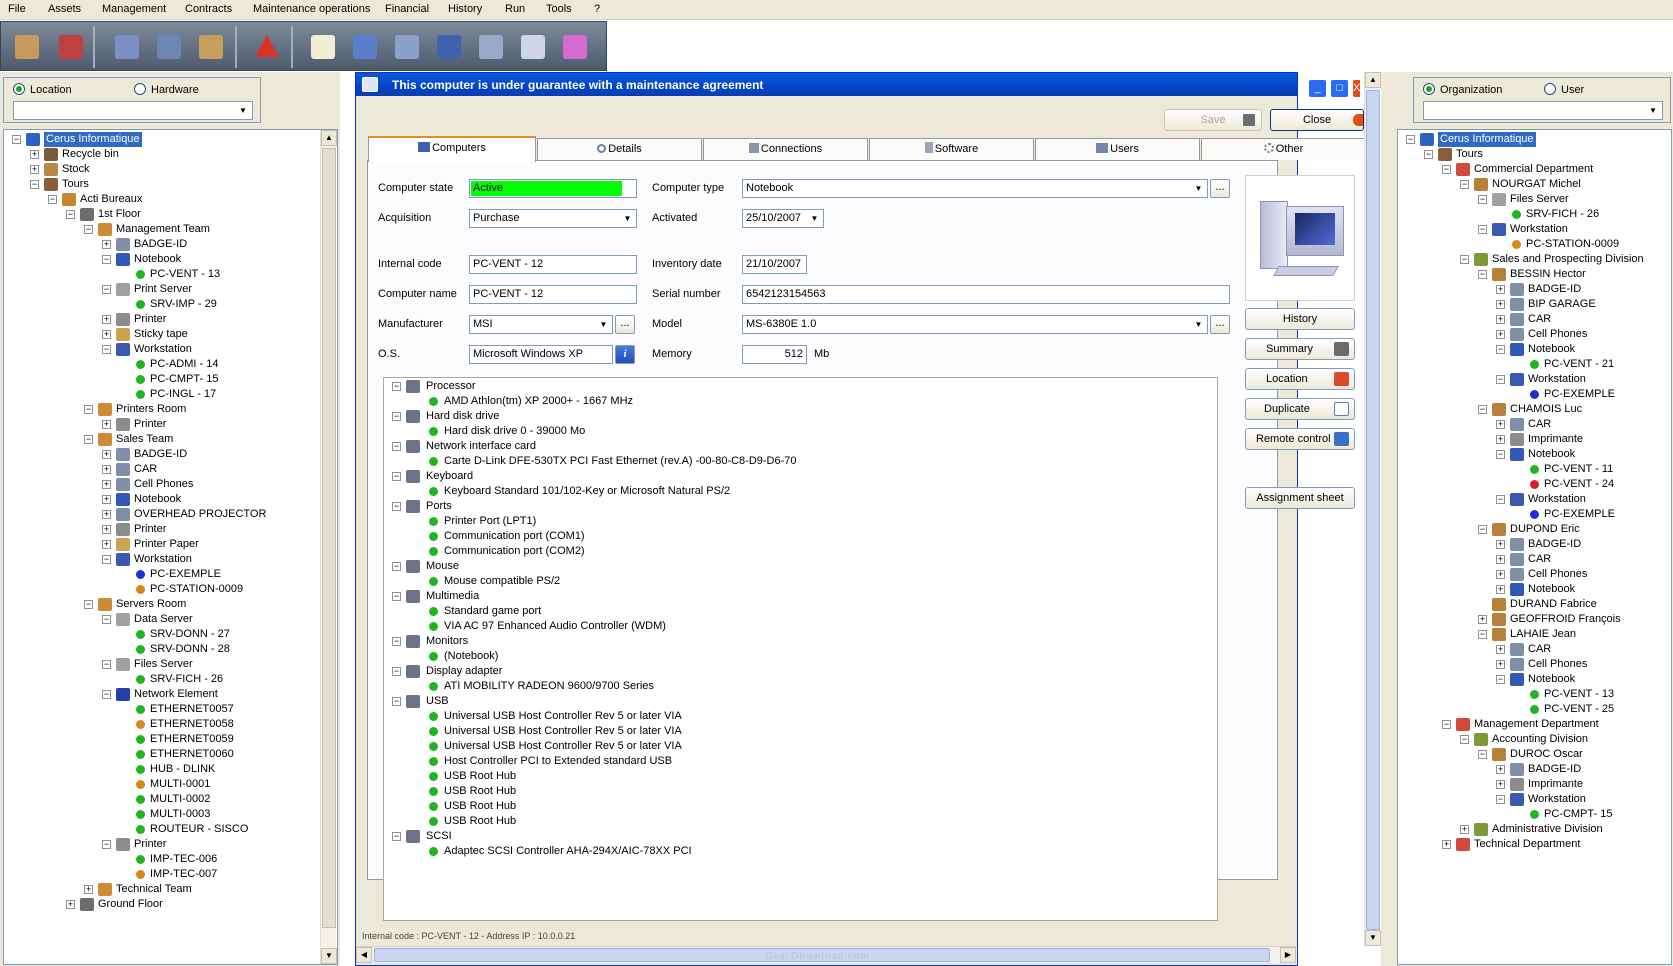  What do you see at coordinates (553, 264) in the screenshot?
I see `internal-code-field: PC-VENT - 12` at bounding box center [553, 264].